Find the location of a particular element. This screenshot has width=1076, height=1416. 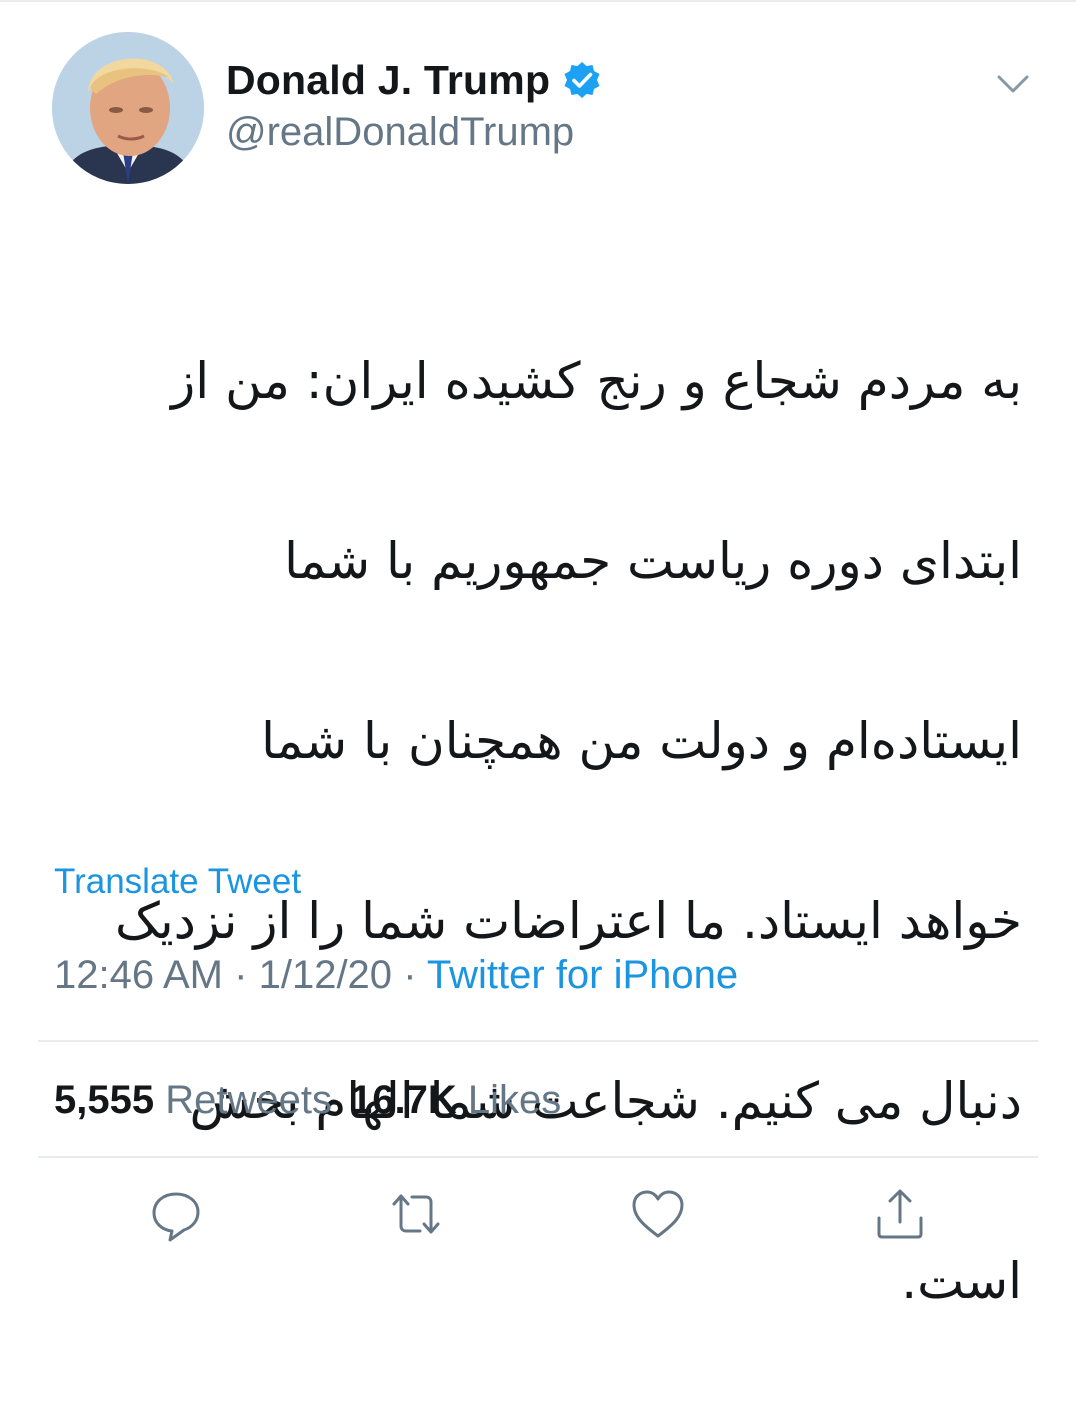

top-border is located at coordinates (538, 1).